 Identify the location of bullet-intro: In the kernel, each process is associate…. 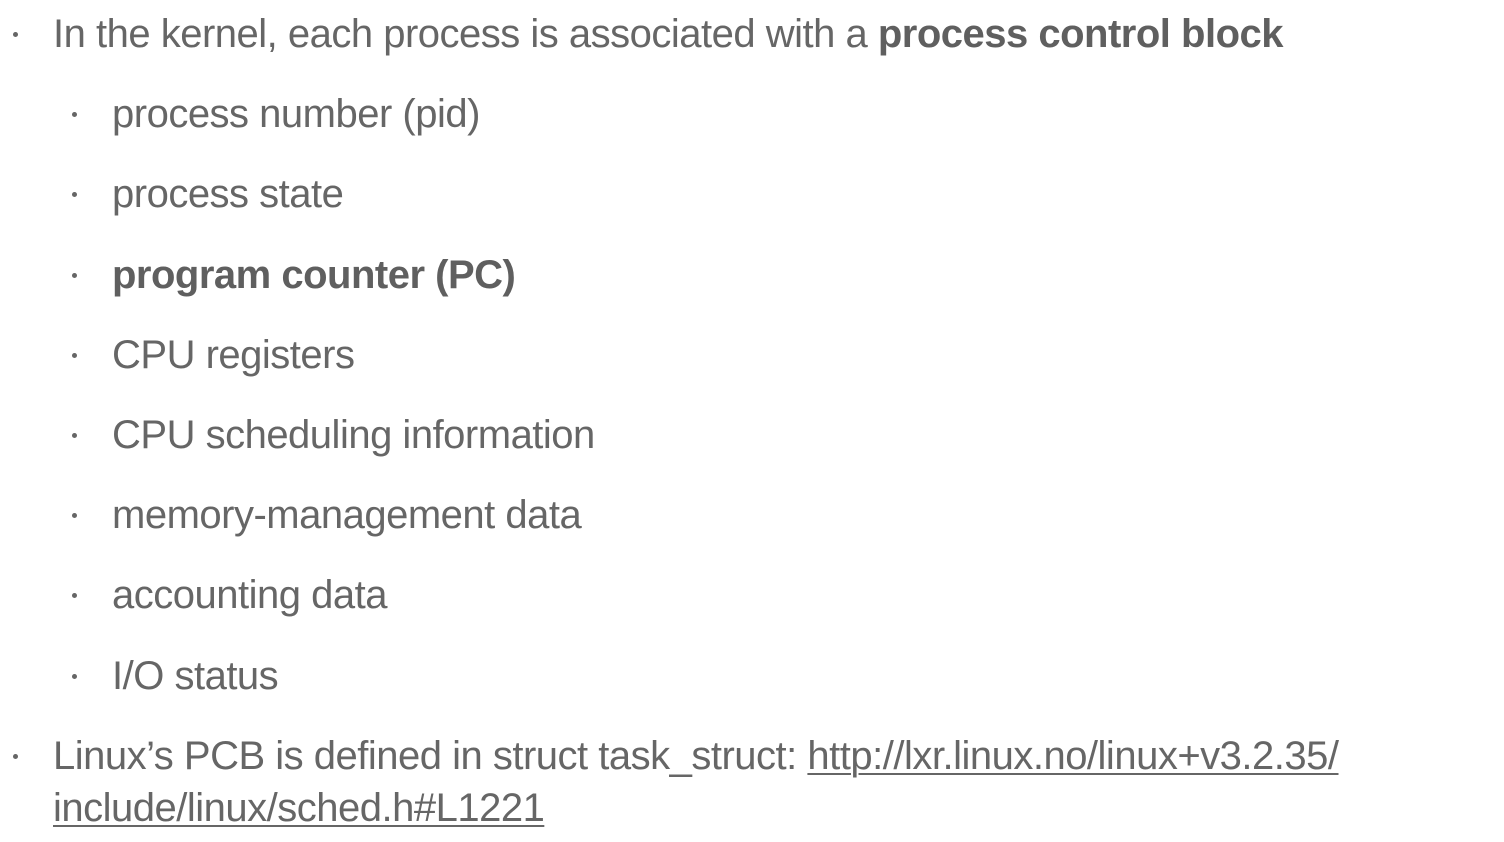
(648, 34).